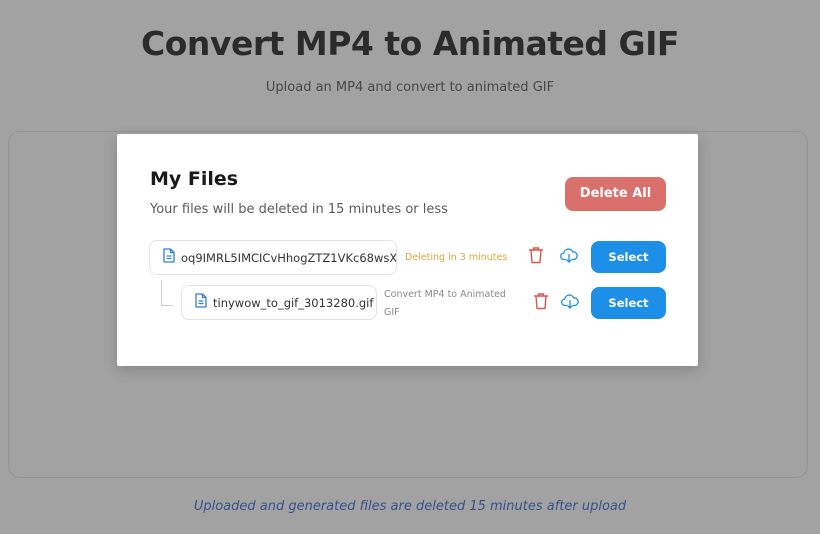 This screenshot has width=820, height=534. Describe the element at coordinates (456, 257) in the screenshot. I see `deletion-status: Deleting in 3 minutes` at that location.